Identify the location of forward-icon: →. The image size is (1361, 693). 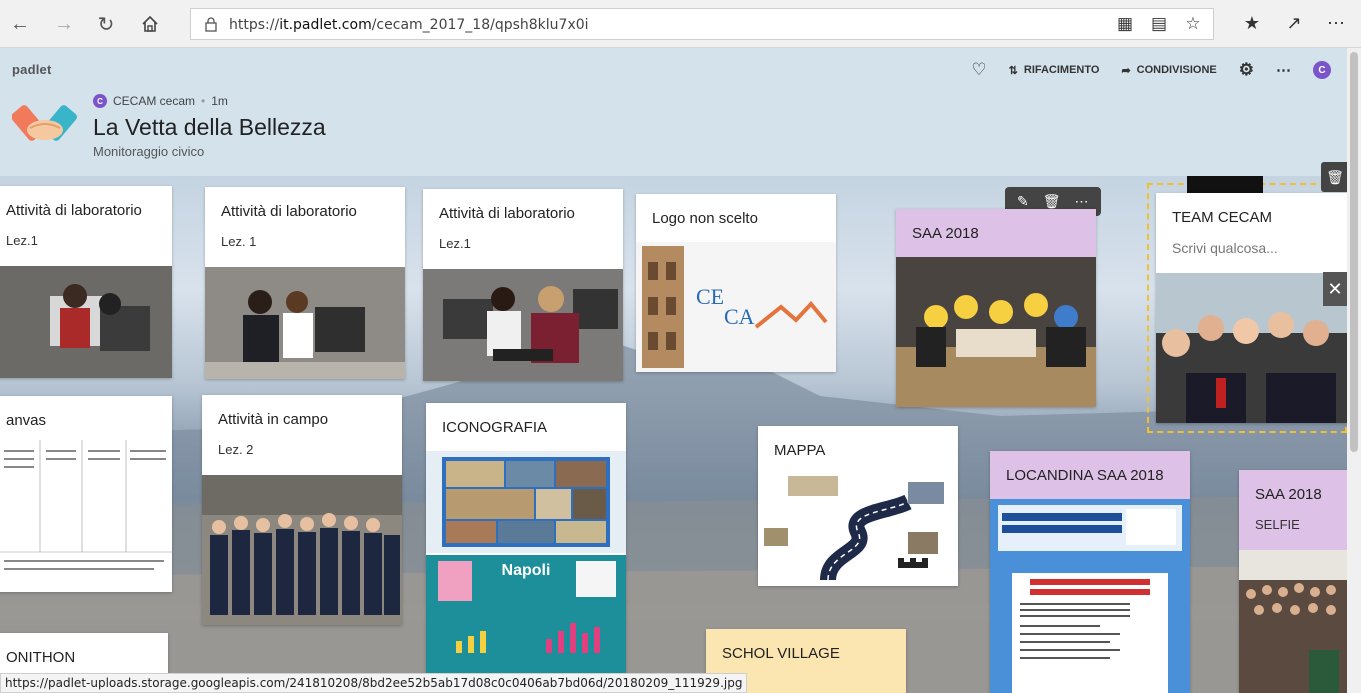
(64, 24).